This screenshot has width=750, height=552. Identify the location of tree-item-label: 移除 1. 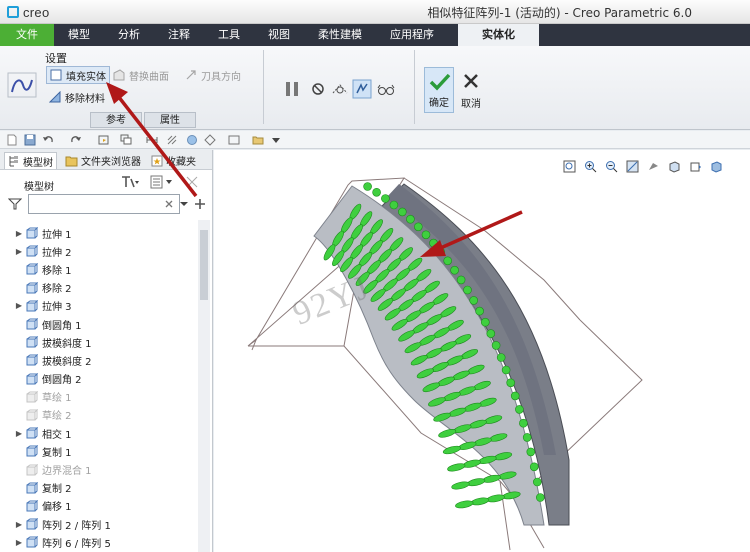
(57, 271).